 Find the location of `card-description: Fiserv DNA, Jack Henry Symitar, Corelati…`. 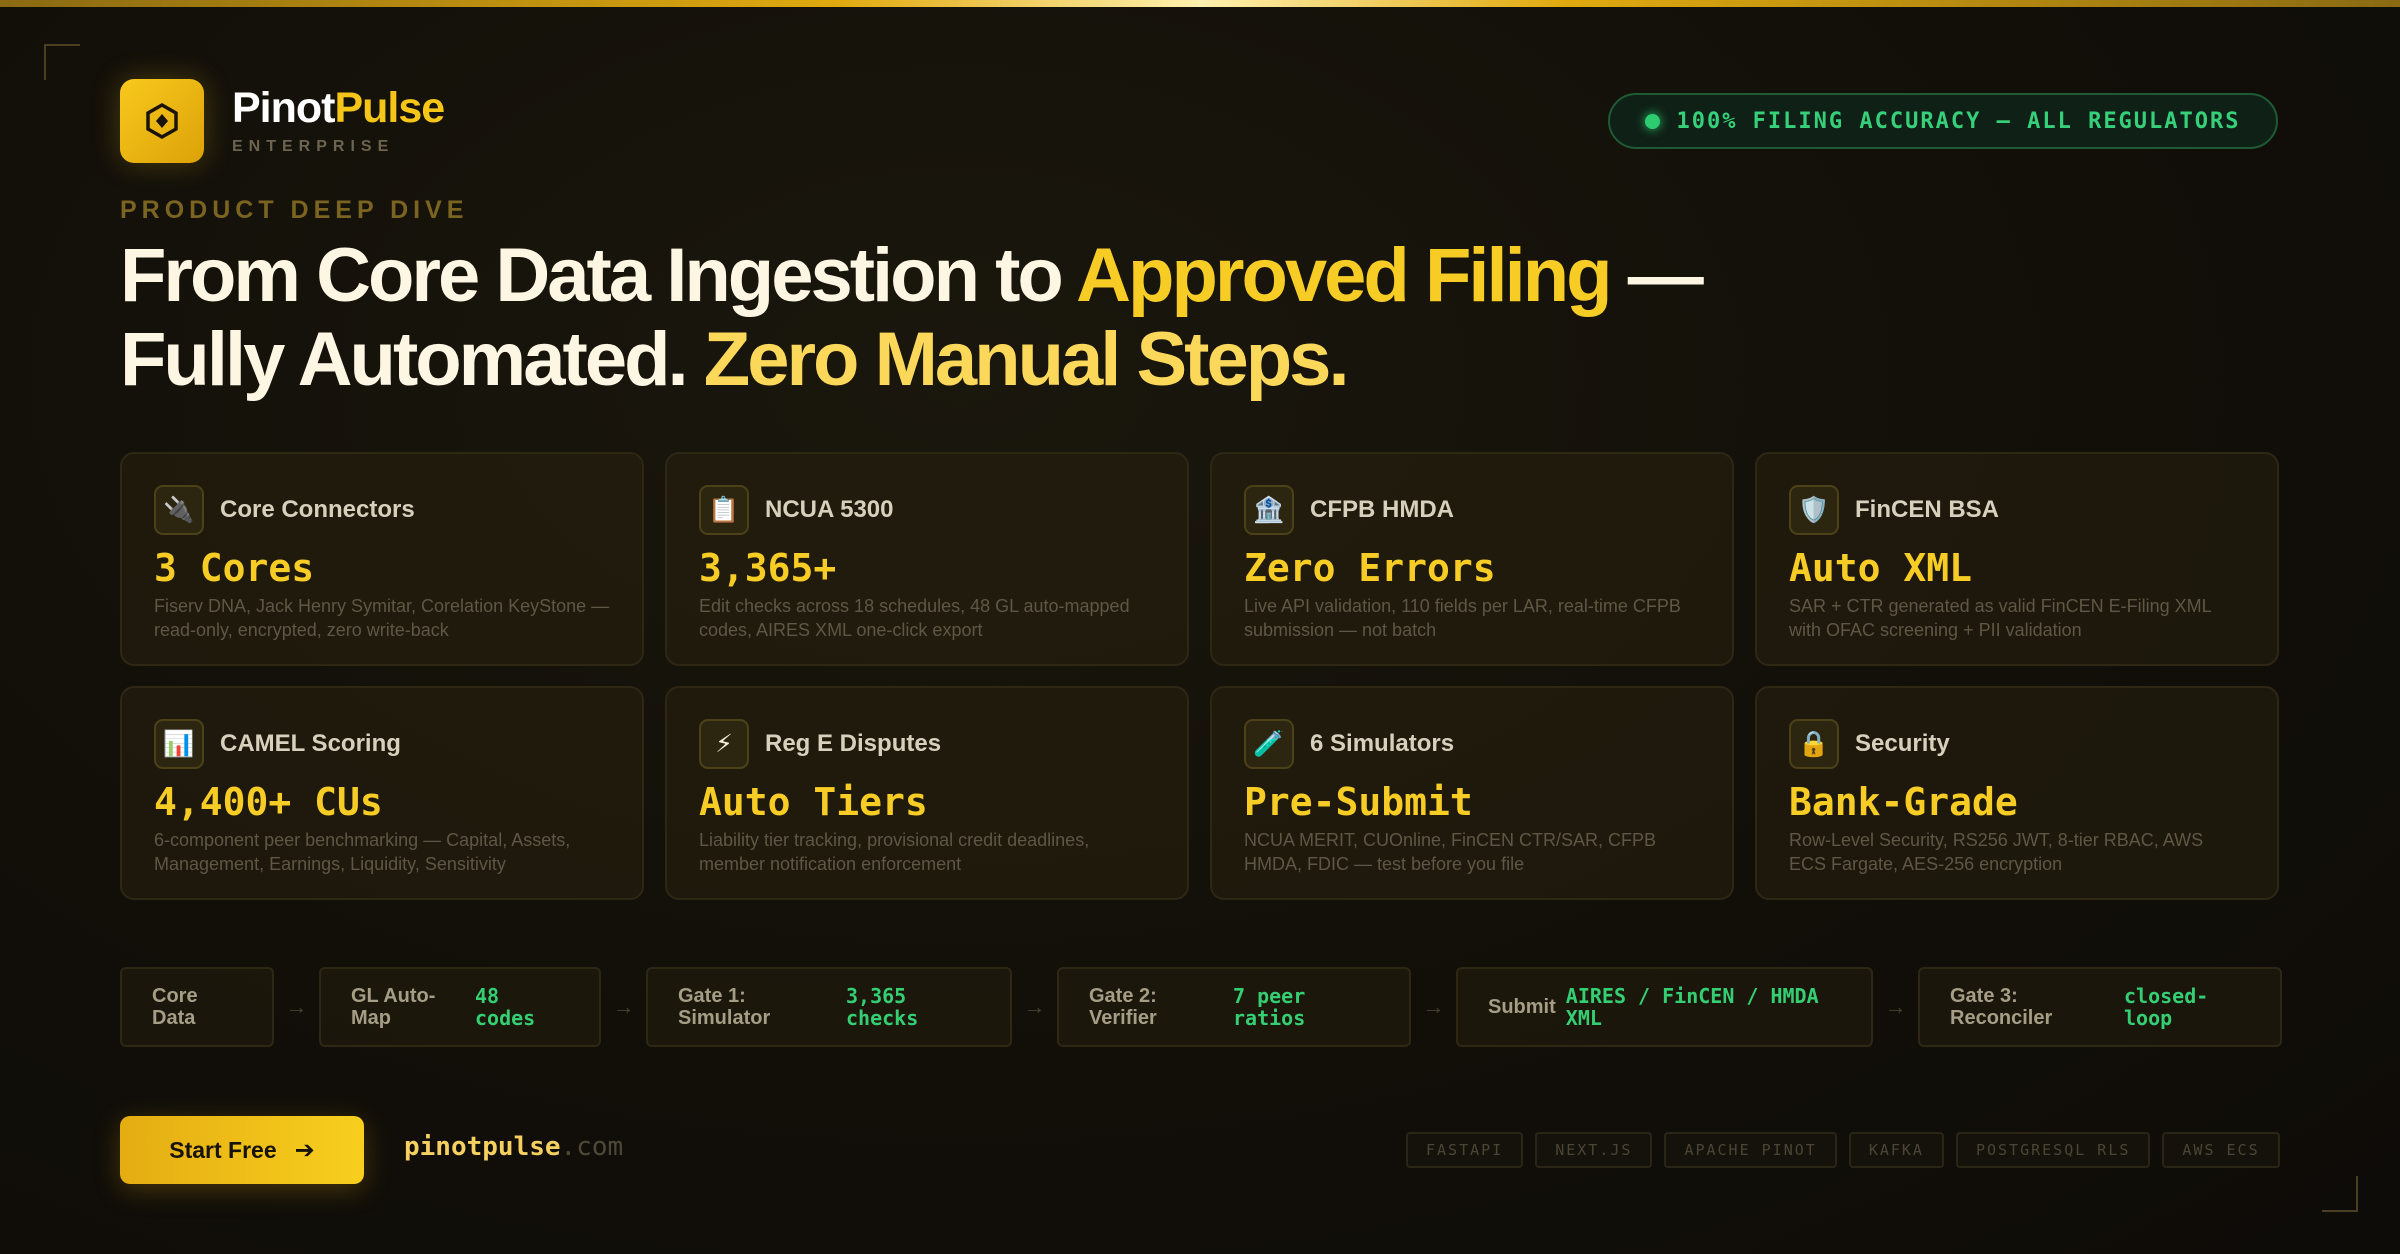

card-description: Fiserv DNA, Jack Henry Symitar, Corelati… is located at coordinates (382, 618).